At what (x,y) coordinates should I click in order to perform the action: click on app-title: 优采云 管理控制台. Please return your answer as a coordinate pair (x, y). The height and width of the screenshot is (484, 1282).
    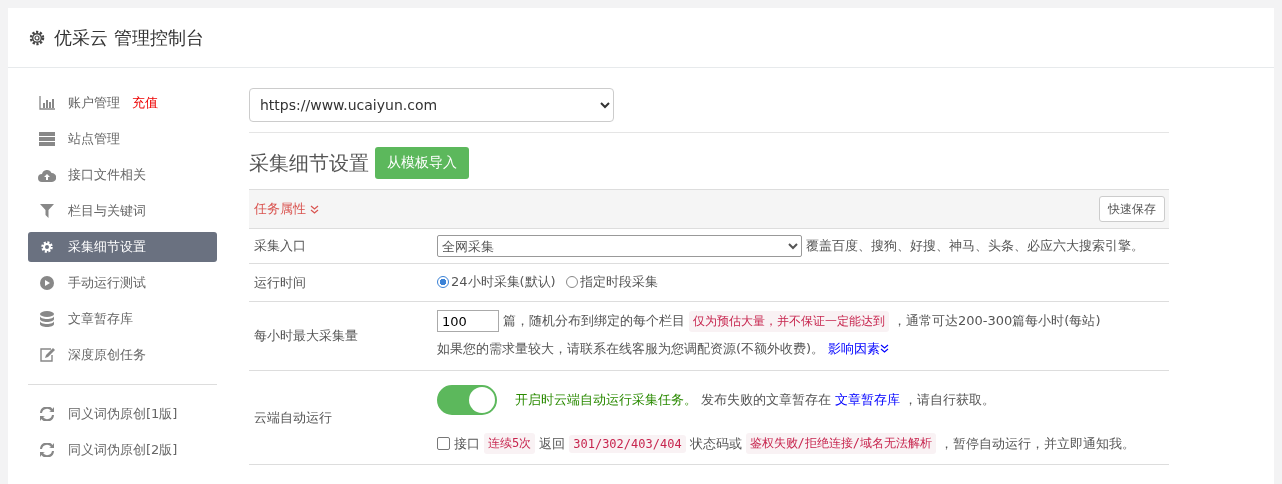
    Looking at the image, I should click on (129, 37).